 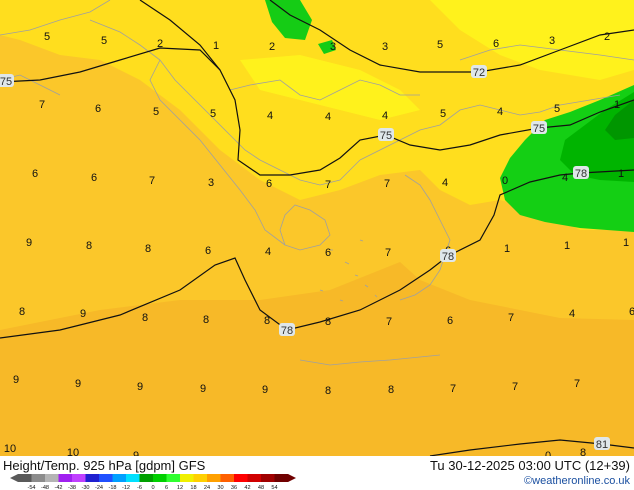 I want to click on credit-link: ©weatheronline.co.uk, so click(x=577, y=481).